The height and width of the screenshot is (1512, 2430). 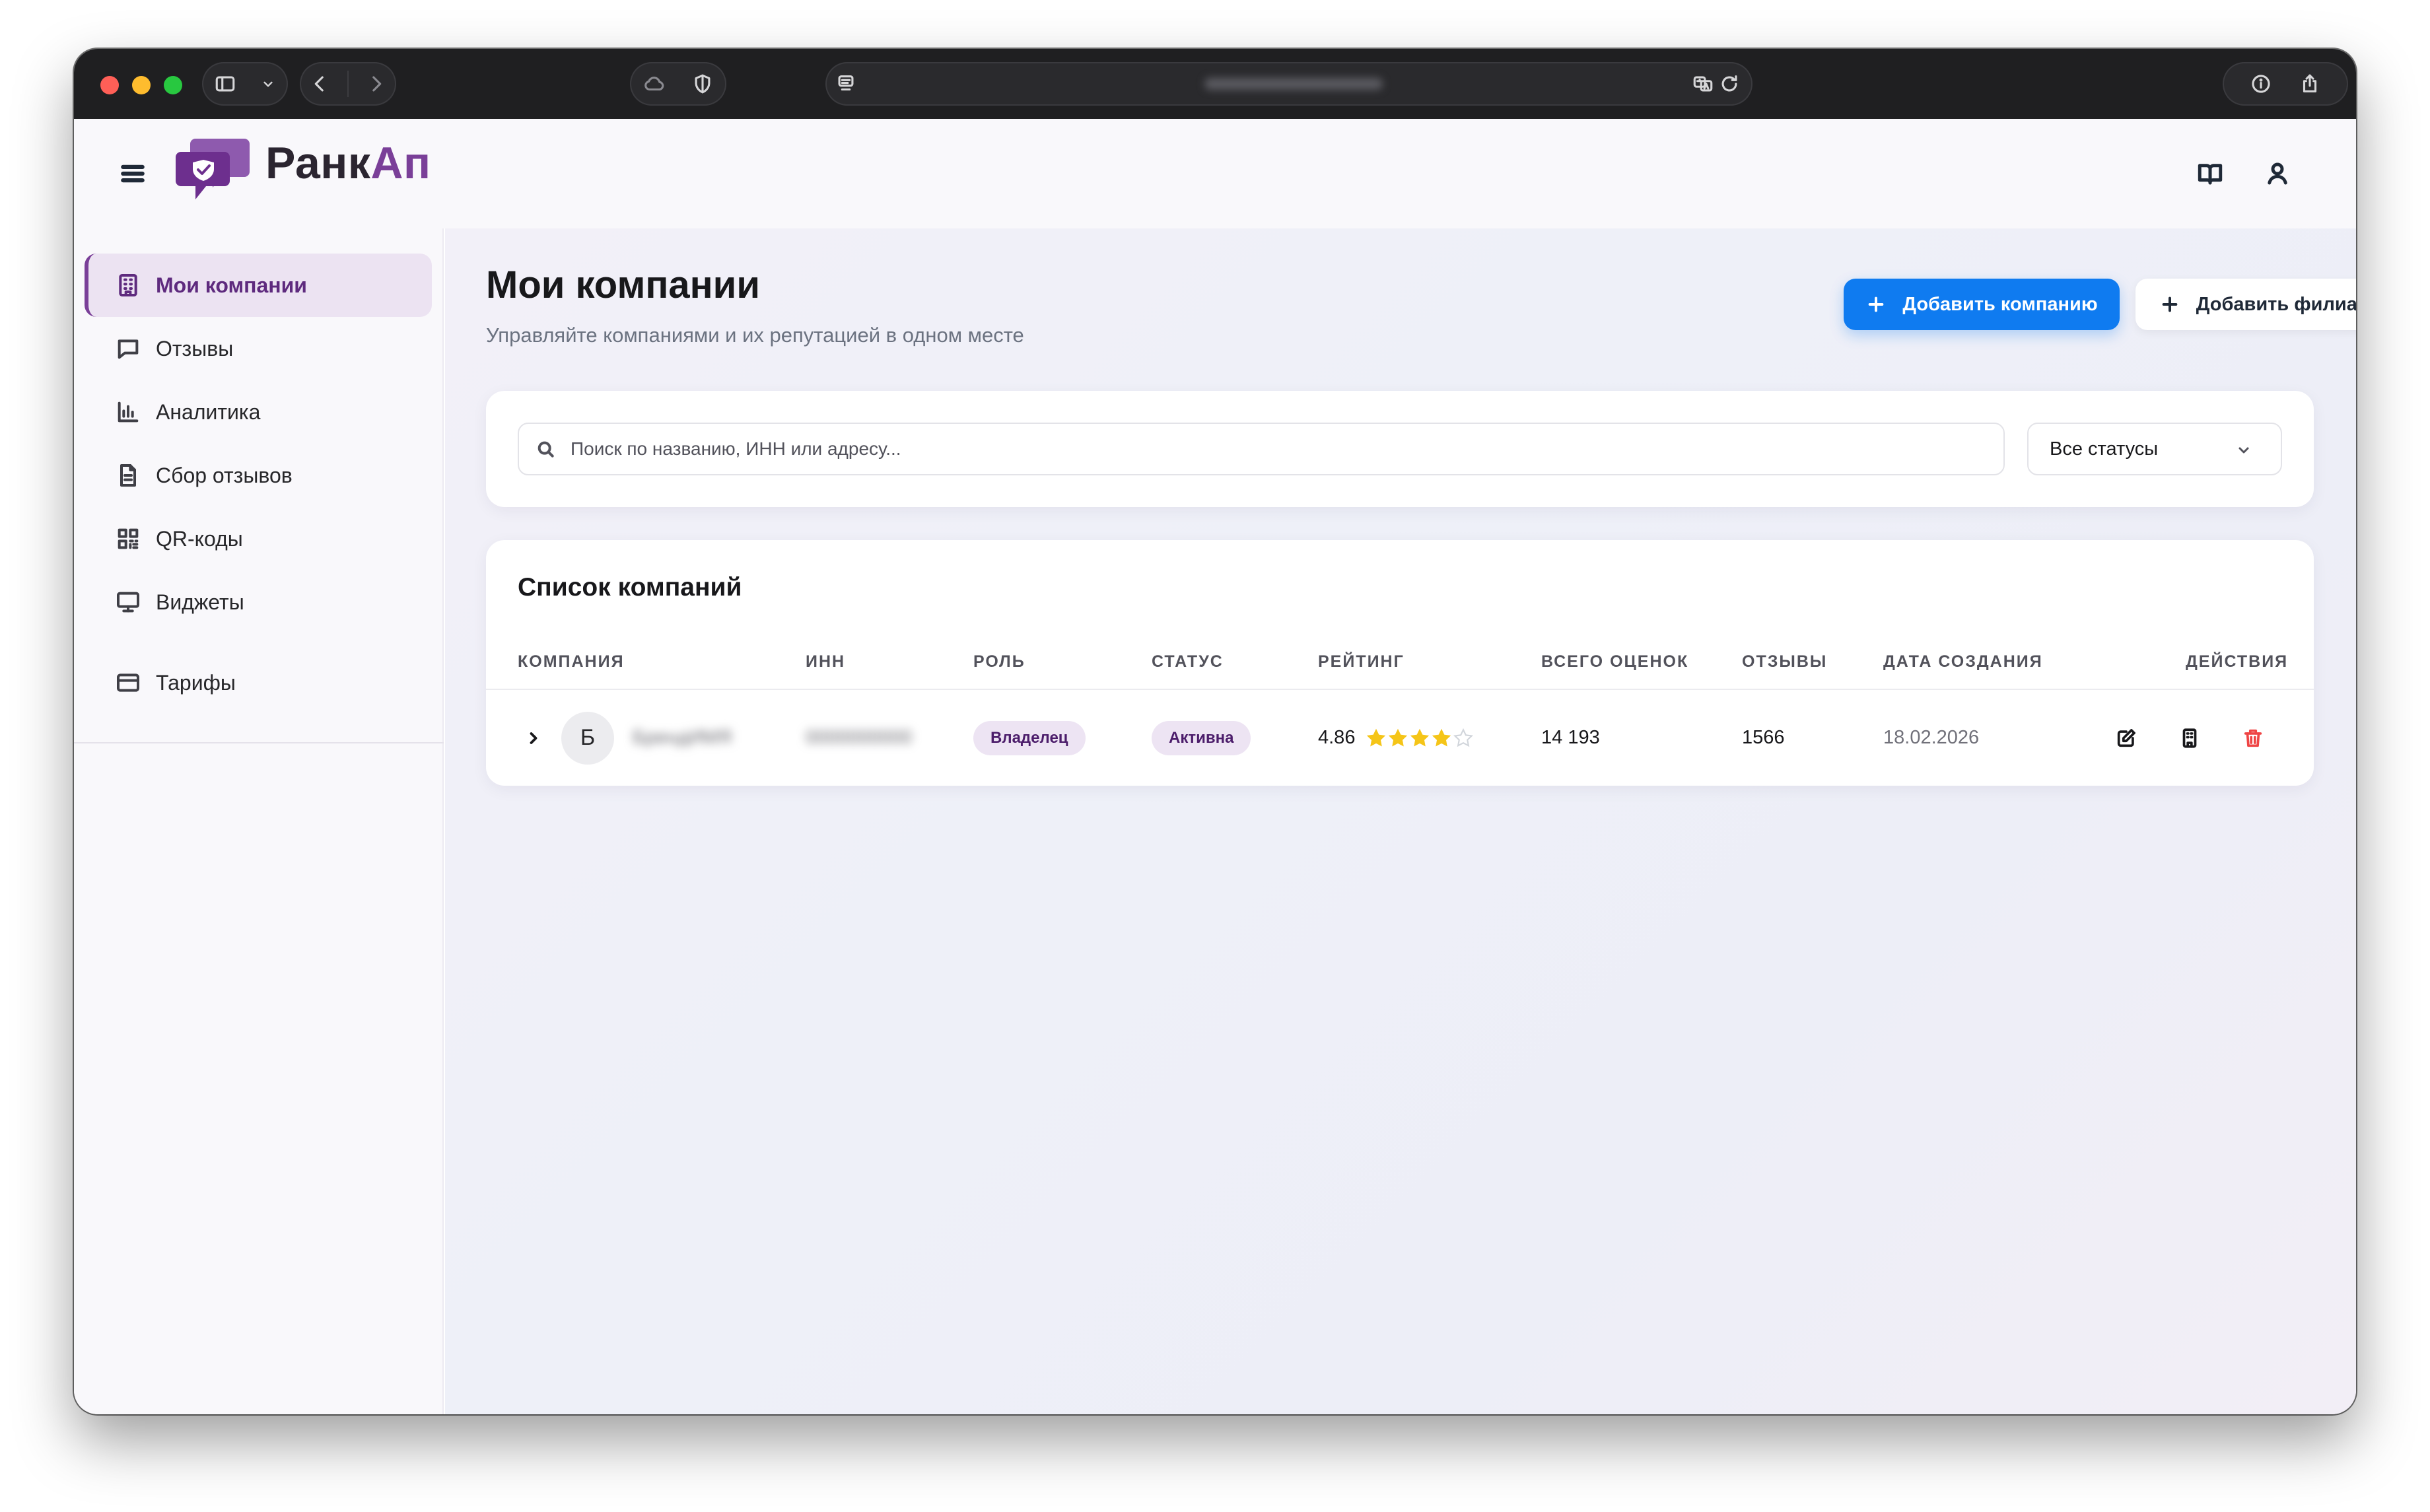 What do you see at coordinates (318, 163) in the screenshot?
I see `brand-name-part1: Ранк` at bounding box center [318, 163].